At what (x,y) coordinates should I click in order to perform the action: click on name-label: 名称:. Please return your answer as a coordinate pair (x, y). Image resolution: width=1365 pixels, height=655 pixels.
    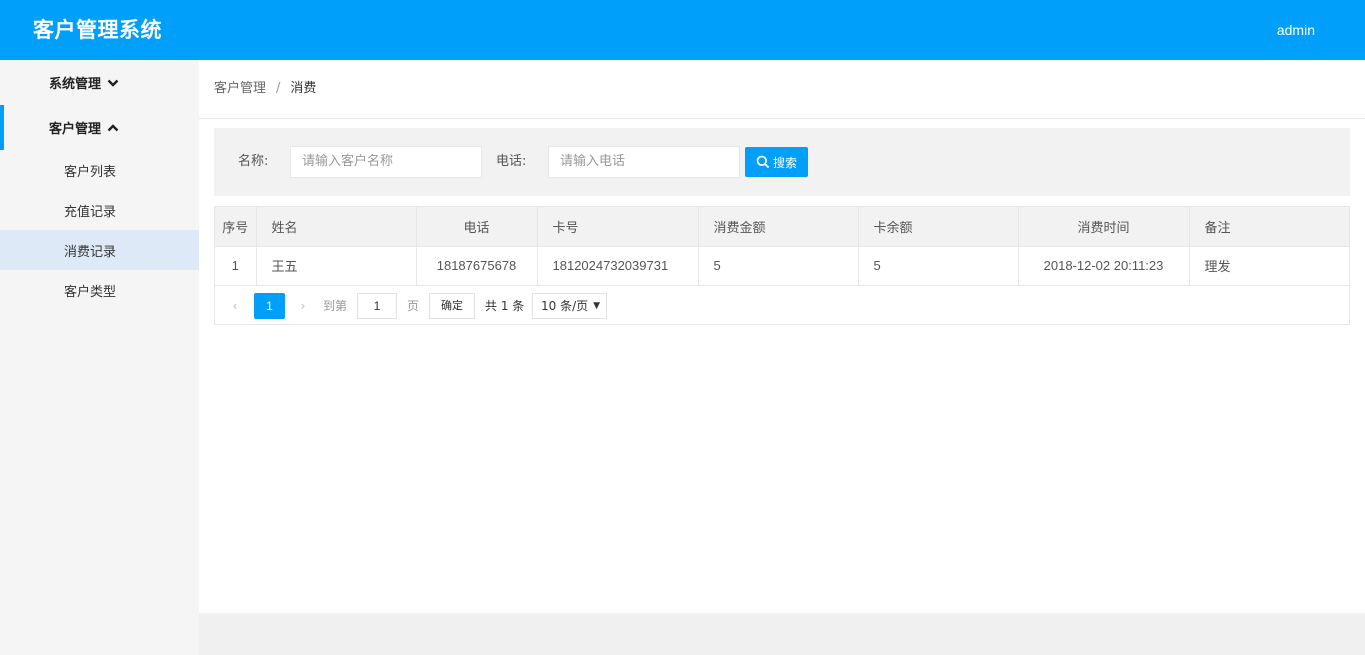
    Looking at the image, I should click on (253, 161).